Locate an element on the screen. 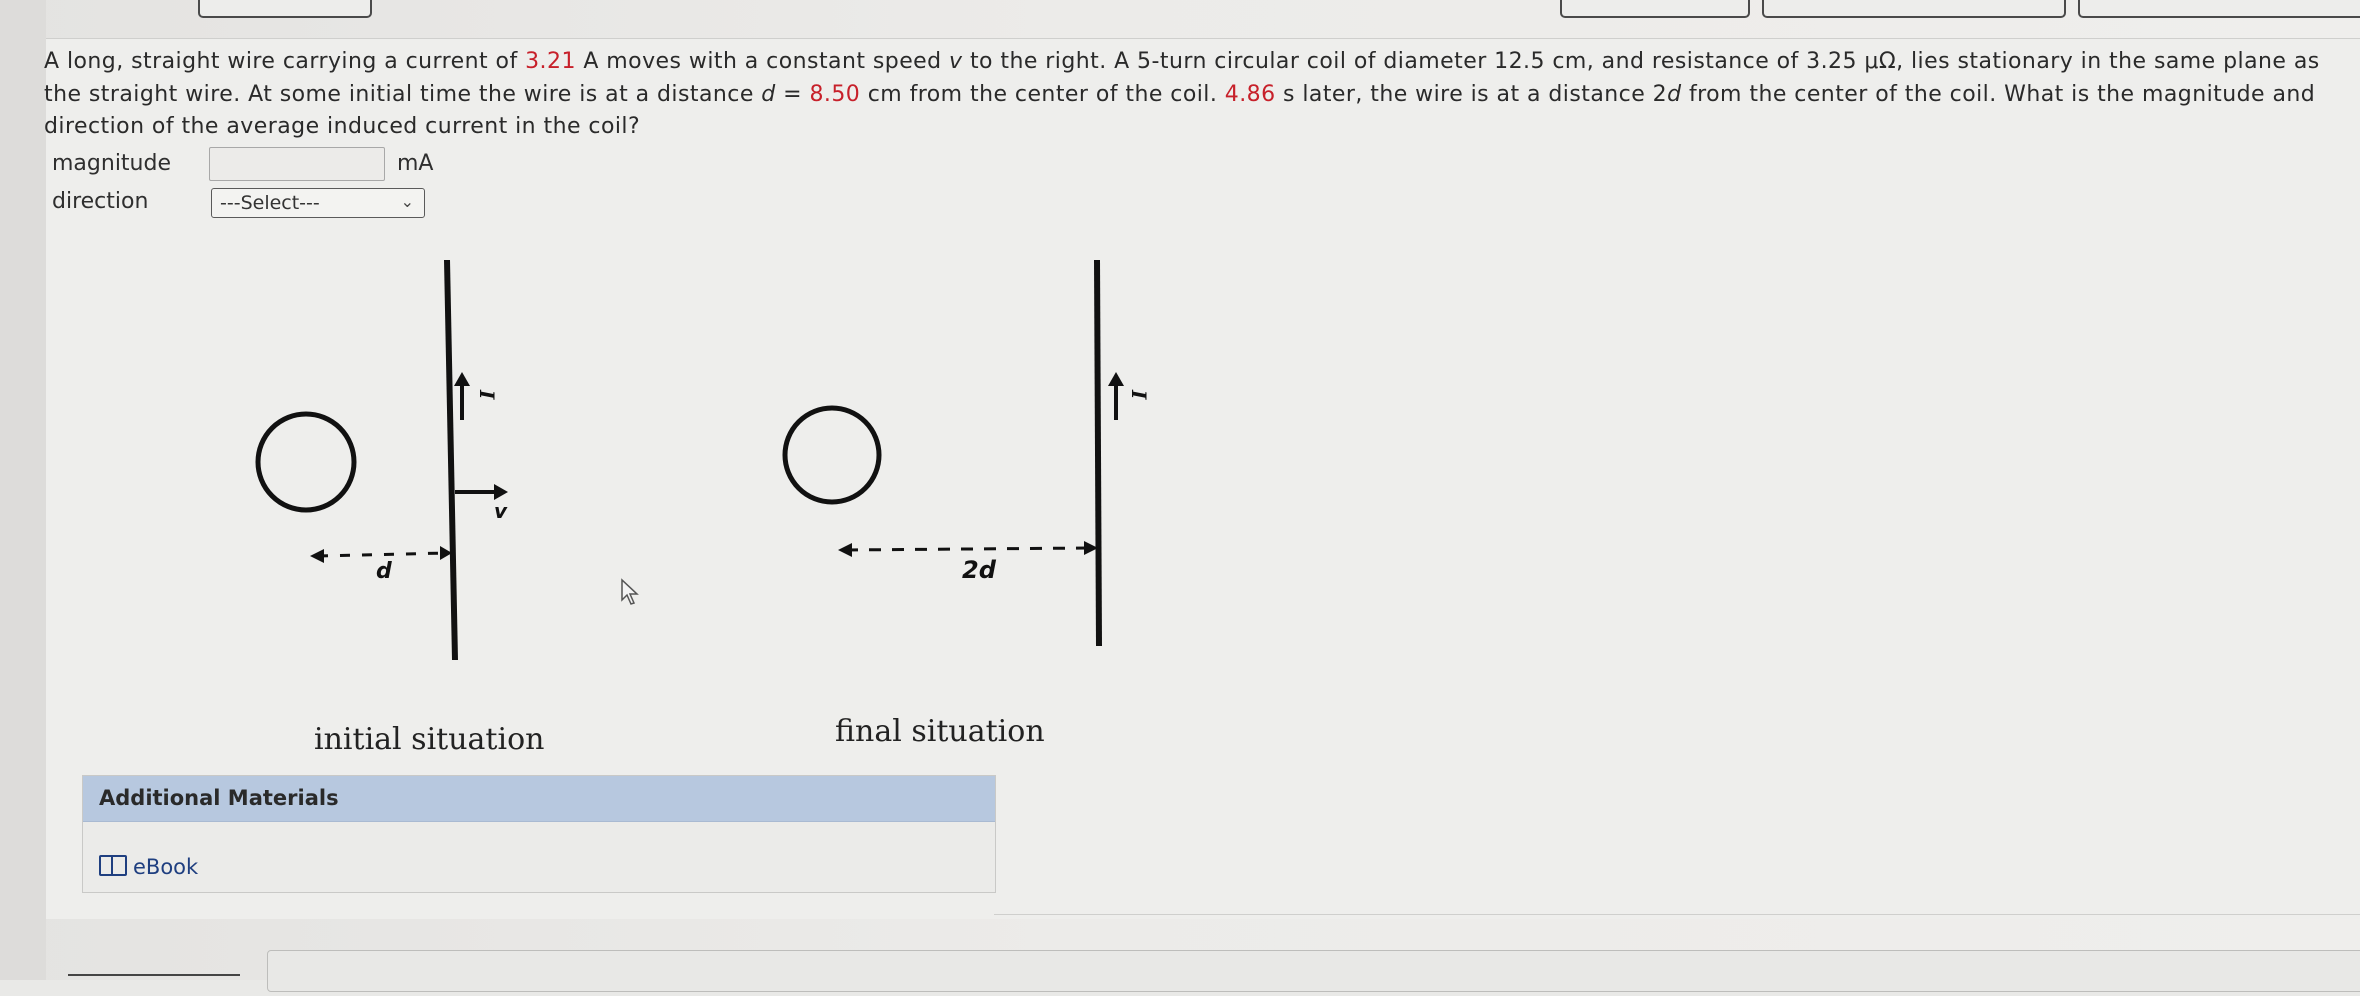  final-current-label: I is located at coordinates (1139, 394).